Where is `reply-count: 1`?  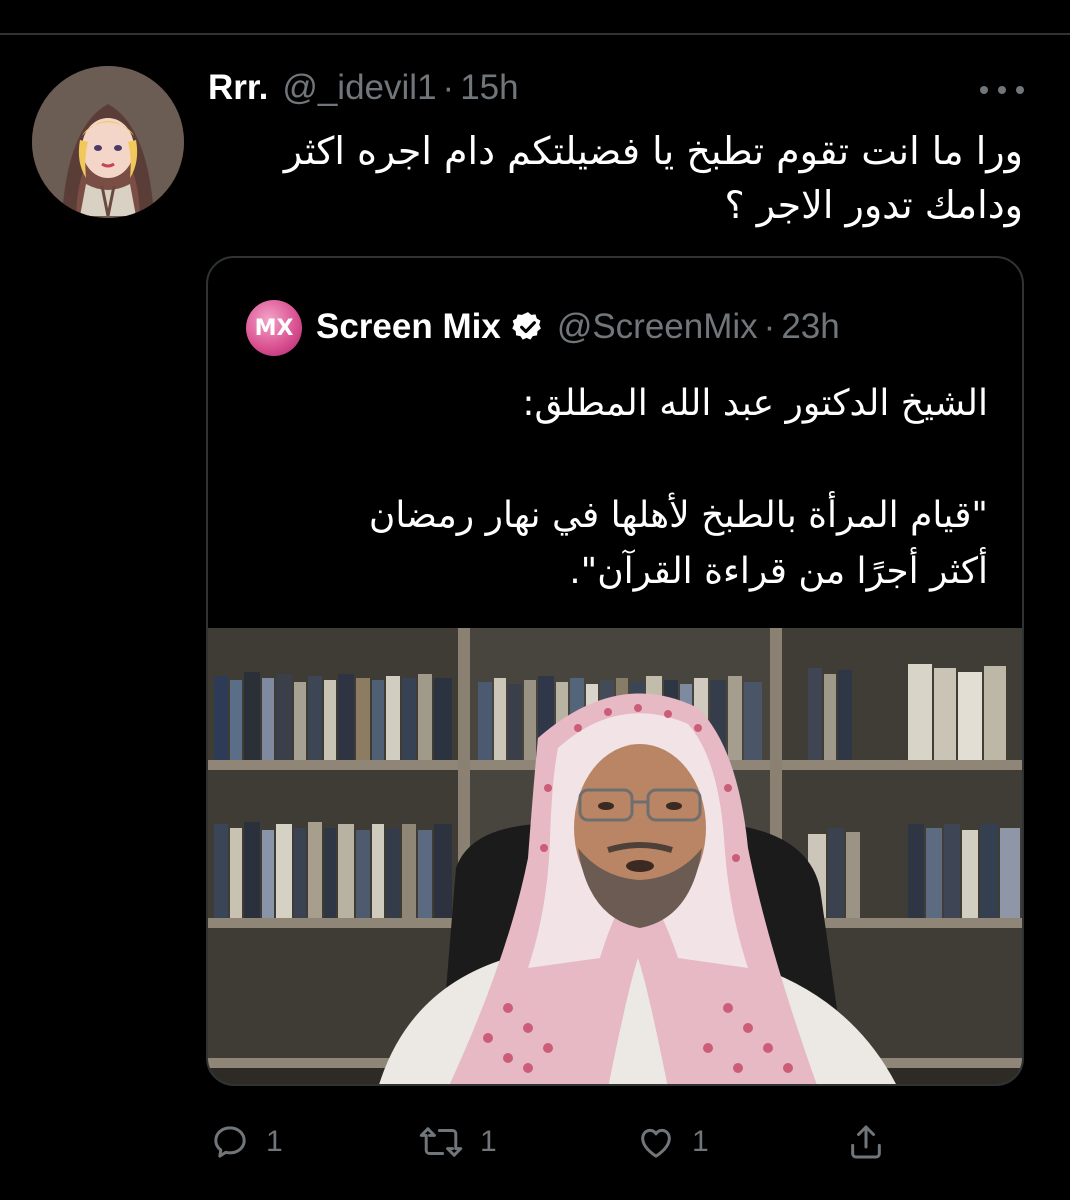 reply-count: 1 is located at coordinates (274, 1141).